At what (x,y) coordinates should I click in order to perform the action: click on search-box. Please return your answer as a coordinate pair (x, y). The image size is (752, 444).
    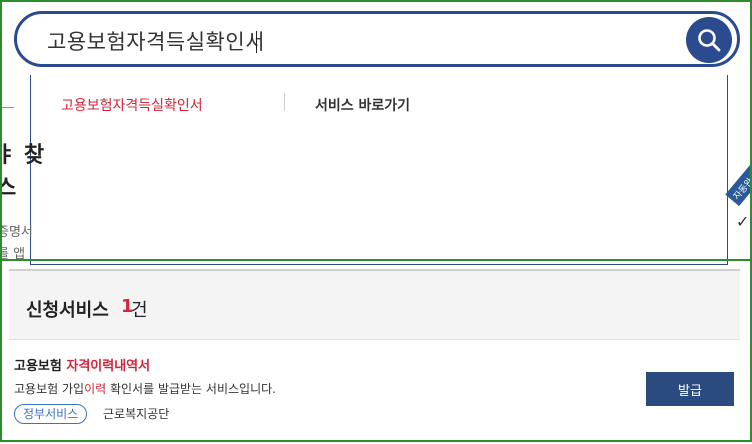
    Looking at the image, I should click on (377, 39).